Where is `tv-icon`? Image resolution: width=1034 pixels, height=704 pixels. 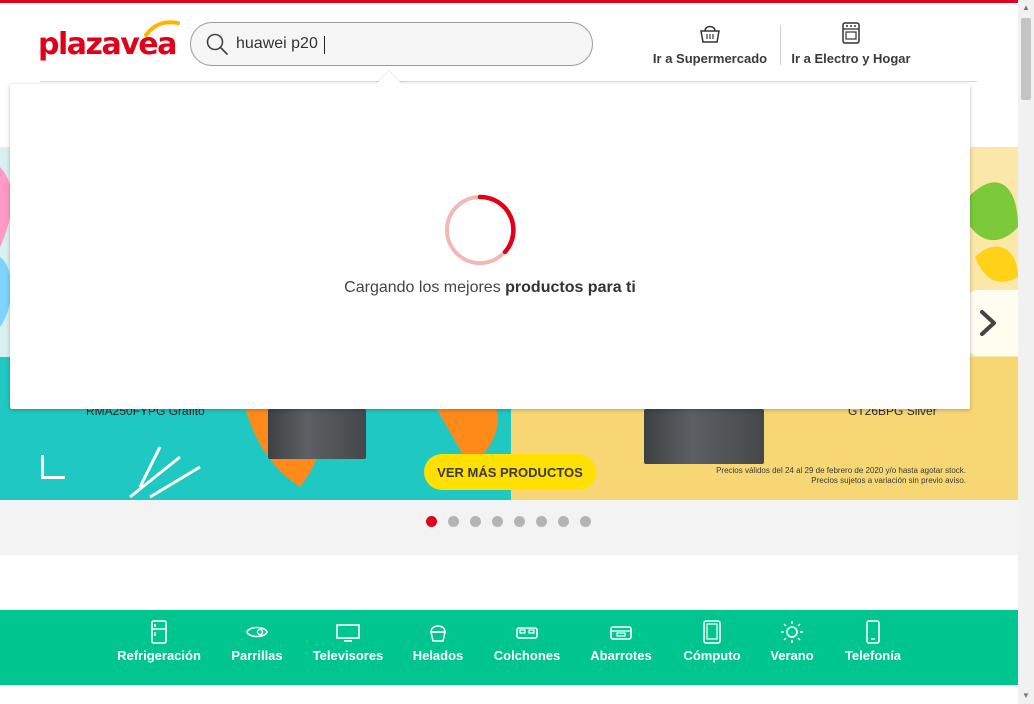
tv-icon is located at coordinates (348, 633).